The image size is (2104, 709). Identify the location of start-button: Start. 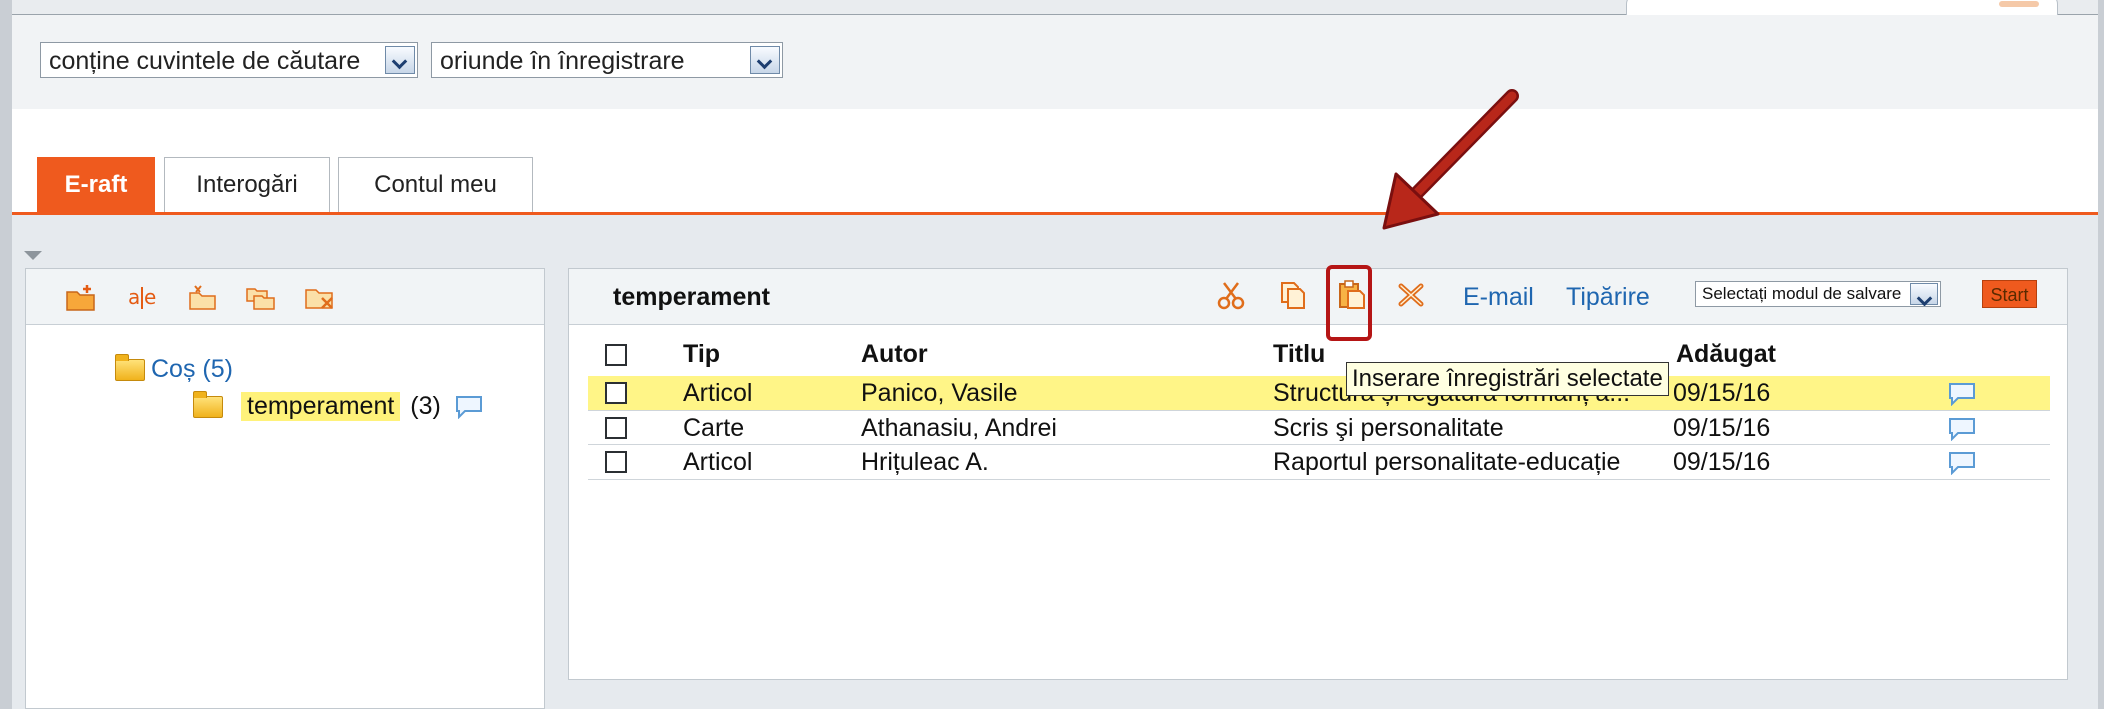
(2009, 294).